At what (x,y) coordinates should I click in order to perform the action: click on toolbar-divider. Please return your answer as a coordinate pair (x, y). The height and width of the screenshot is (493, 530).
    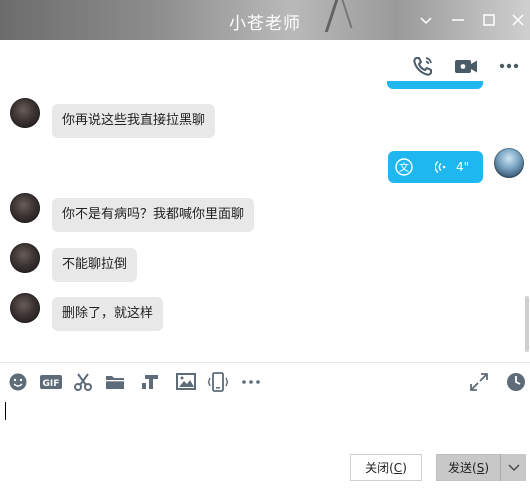
    Looking at the image, I should click on (265, 362).